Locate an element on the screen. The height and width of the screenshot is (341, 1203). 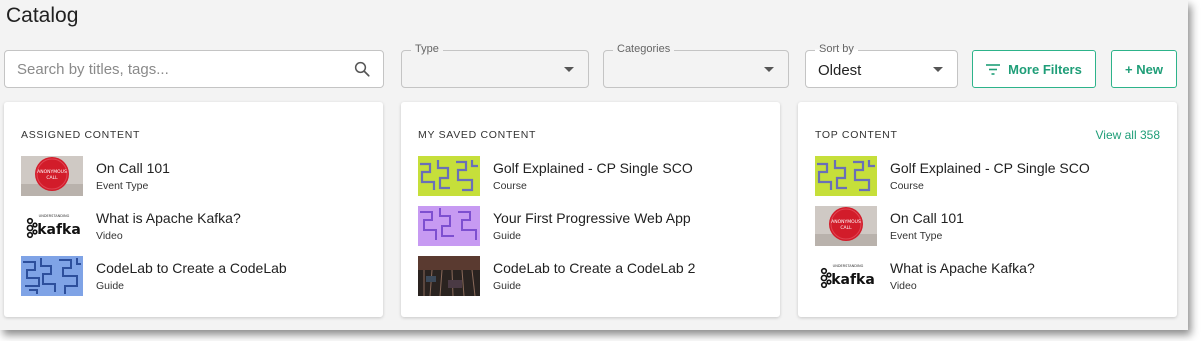
card-heading: TOP CONTENT is located at coordinates (856, 135).